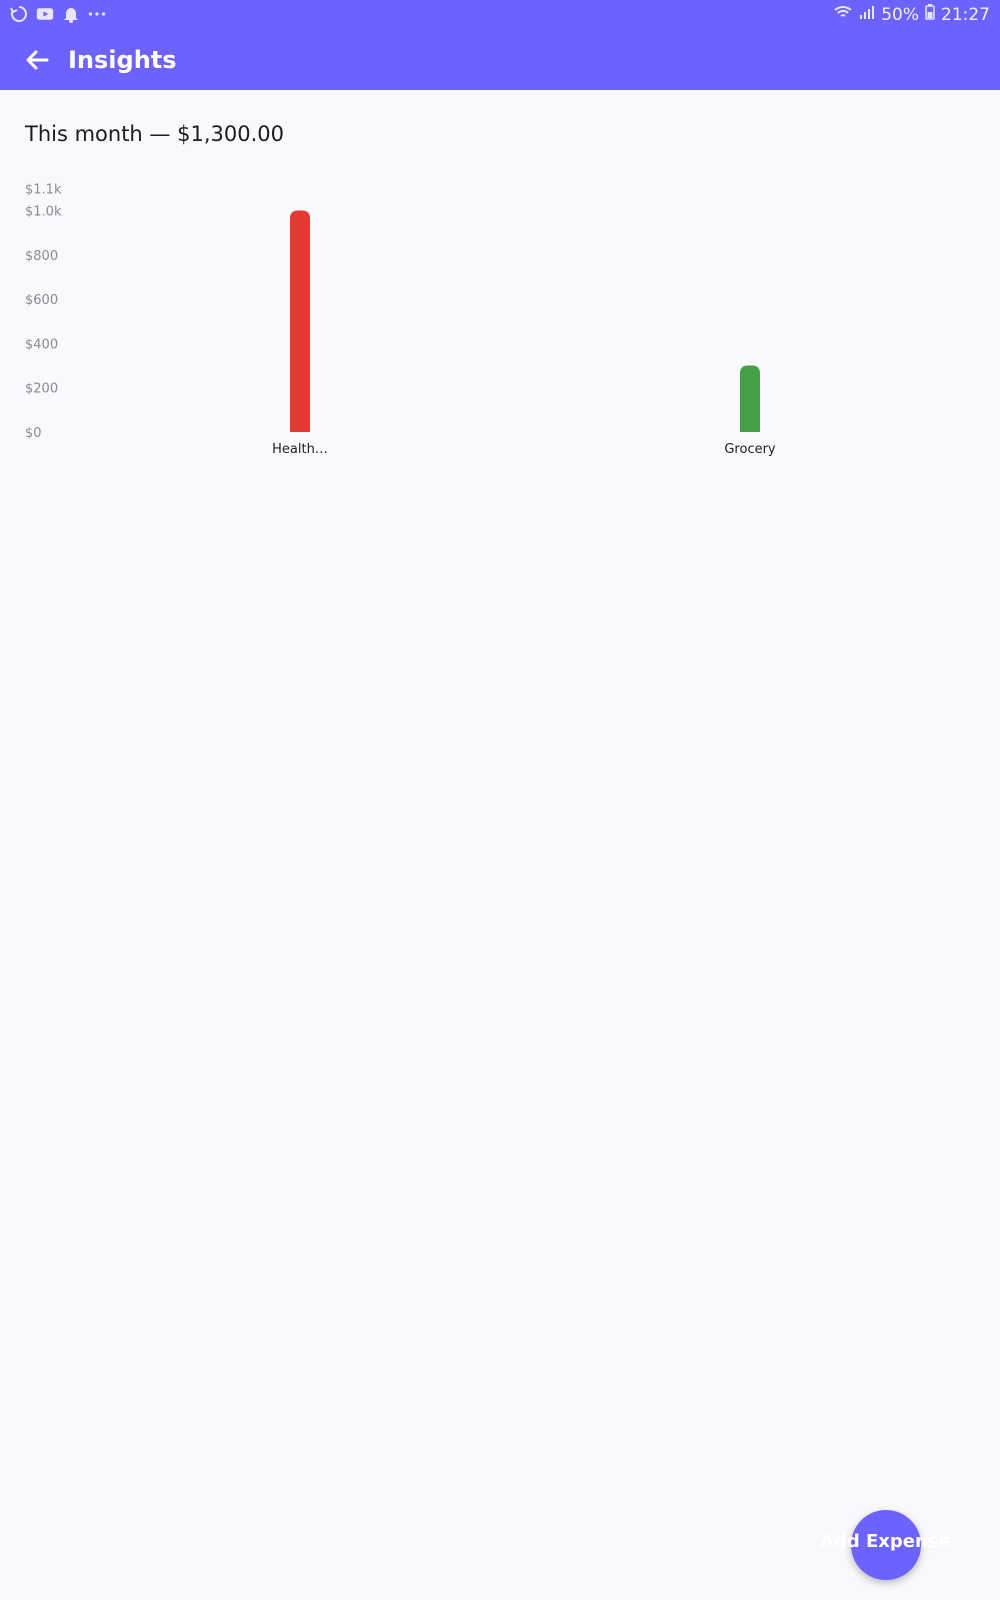  Describe the element at coordinates (900, 14) in the screenshot. I see `battery-percent: 50%` at that location.